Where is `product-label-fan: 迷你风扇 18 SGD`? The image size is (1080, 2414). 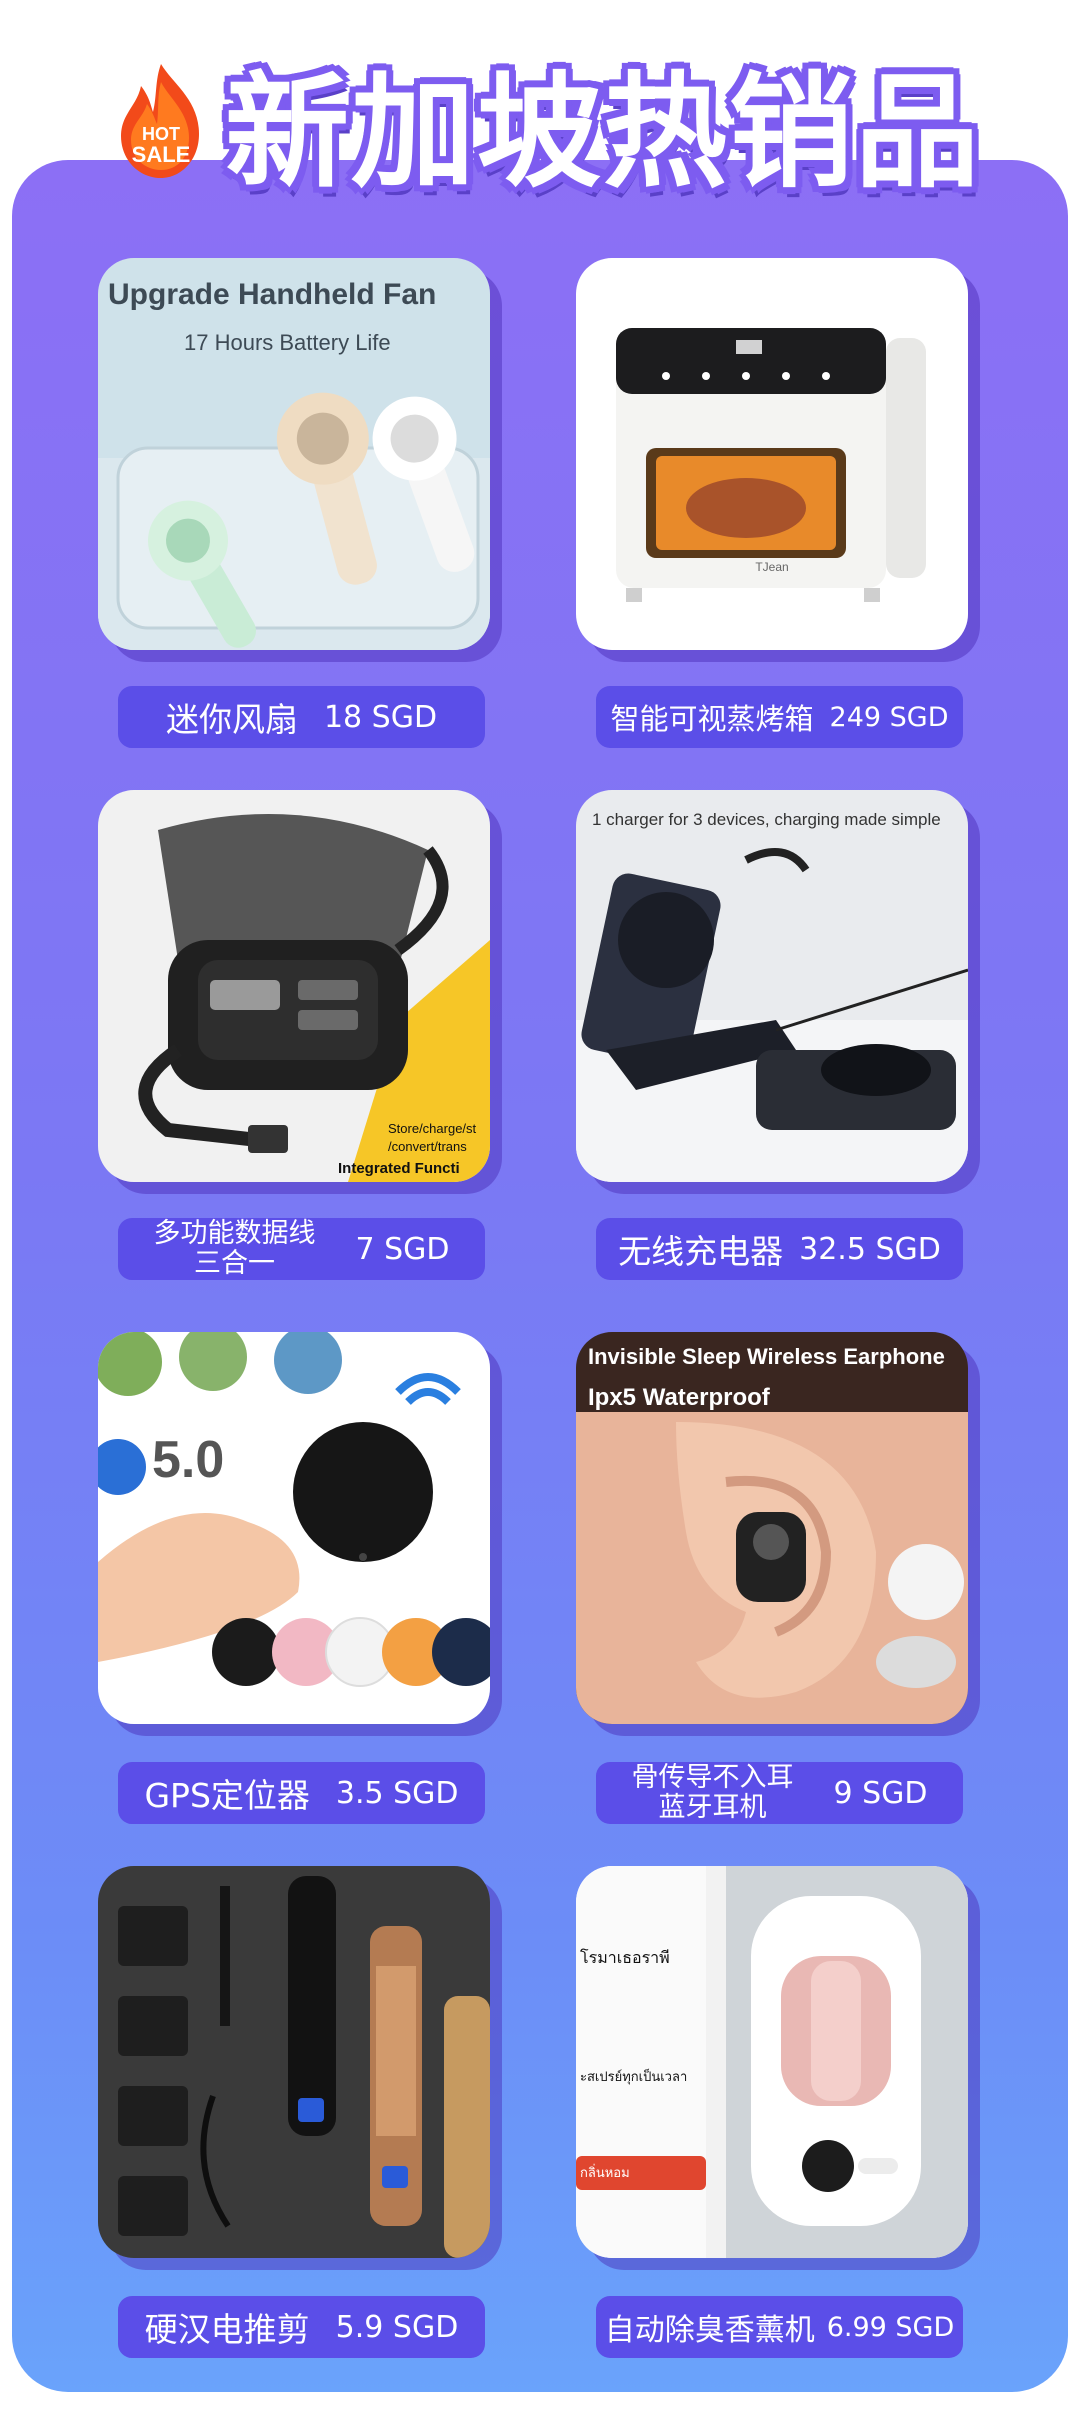
product-label-fan: 迷你风扇 18 SGD is located at coordinates (301, 717).